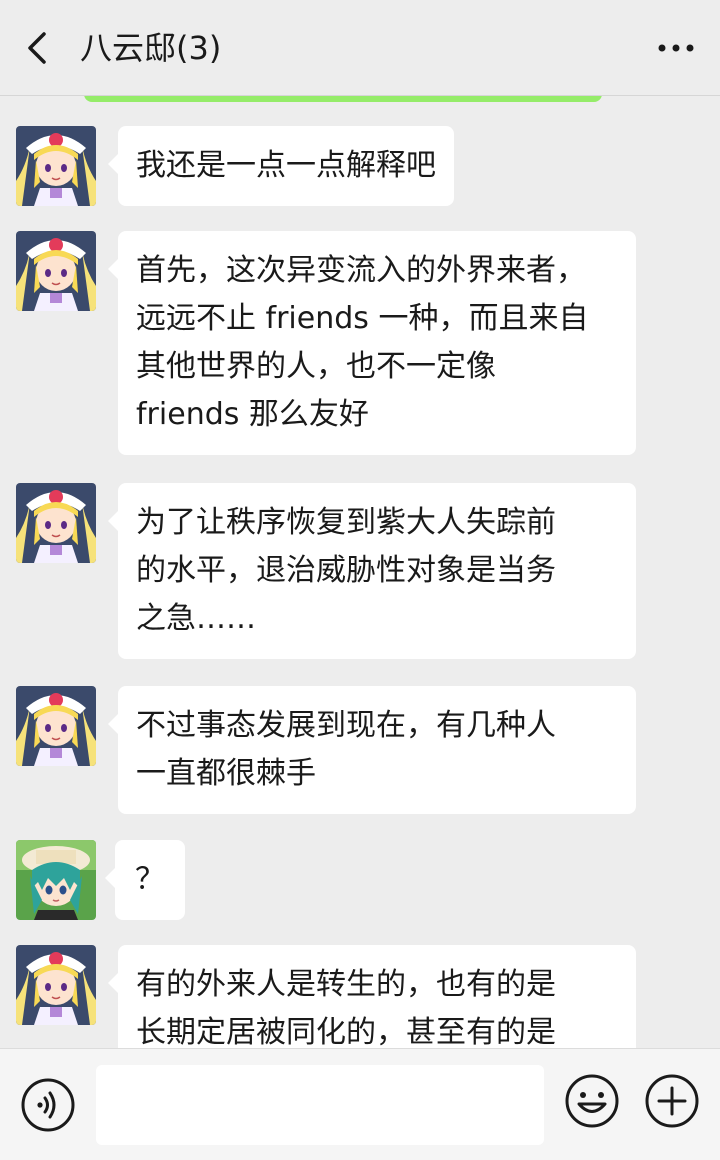  What do you see at coordinates (151, 48) in the screenshot?
I see `chat-title: 八云邸(3)` at bounding box center [151, 48].